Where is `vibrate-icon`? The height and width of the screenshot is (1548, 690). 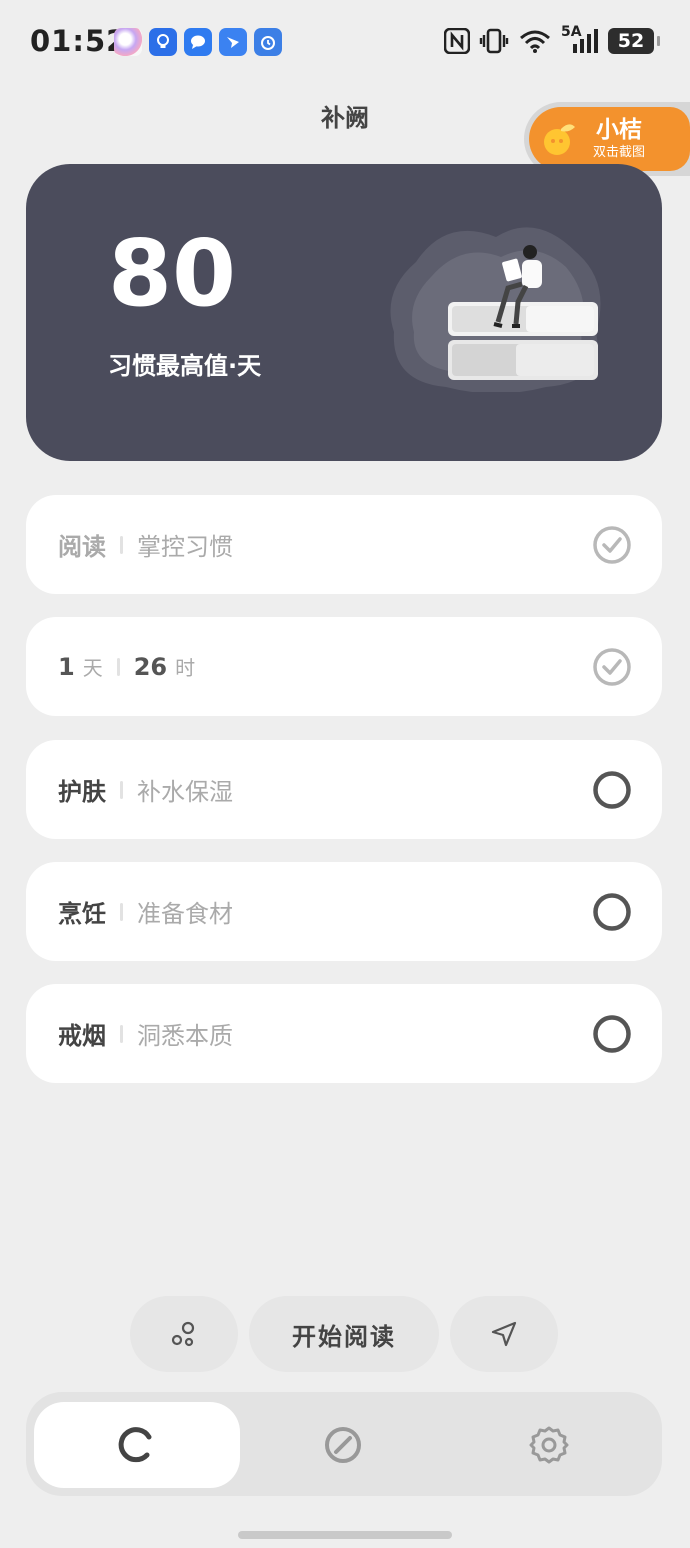
vibrate-icon is located at coordinates (494, 41).